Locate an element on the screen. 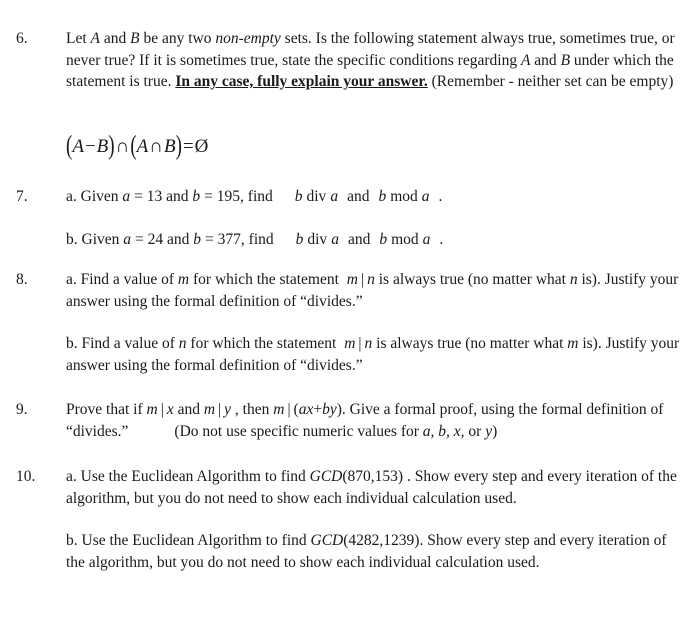 The width and height of the screenshot is (700, 621). q6-set-b2: B is located at coordinates (565, 60).